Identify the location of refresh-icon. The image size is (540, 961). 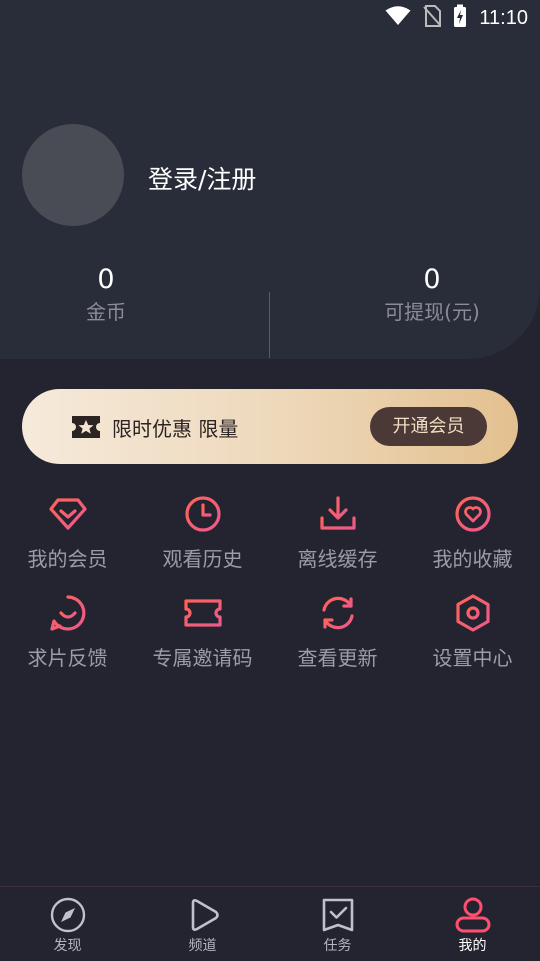
(337, 613).